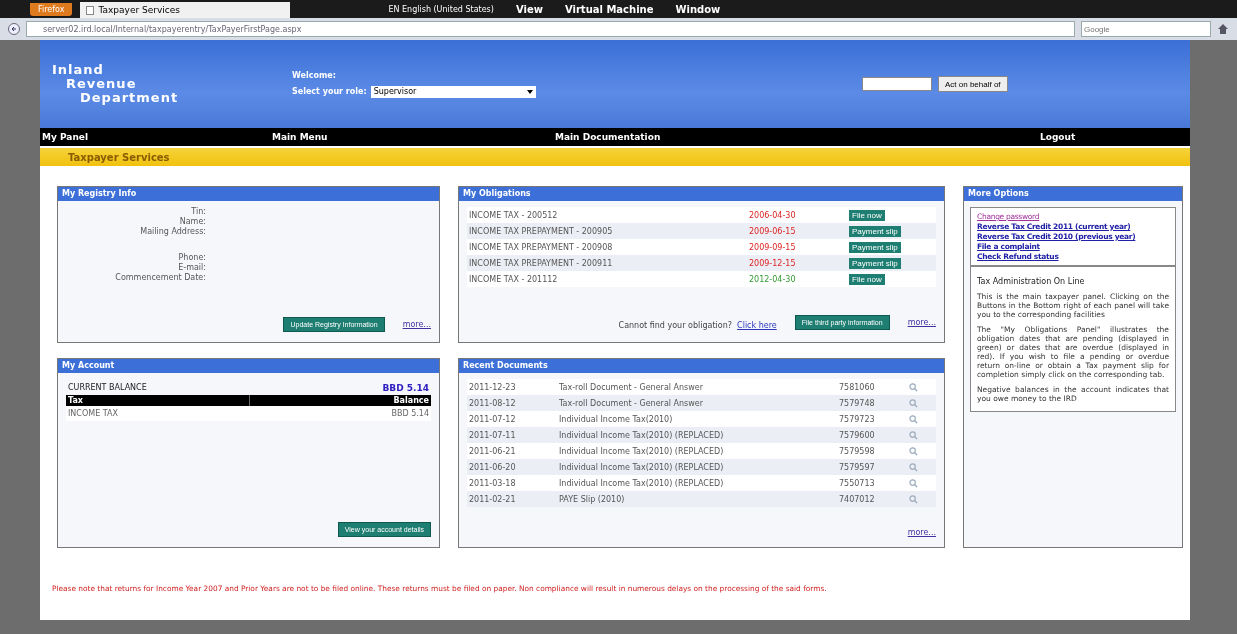 Image resolution: width=1237 pixels, height=634 pixels. What do you see at coordinates (441, 9) in the screenshot?
I see `language-indicator: EN English (United States)` at bounding box center [441, 9].